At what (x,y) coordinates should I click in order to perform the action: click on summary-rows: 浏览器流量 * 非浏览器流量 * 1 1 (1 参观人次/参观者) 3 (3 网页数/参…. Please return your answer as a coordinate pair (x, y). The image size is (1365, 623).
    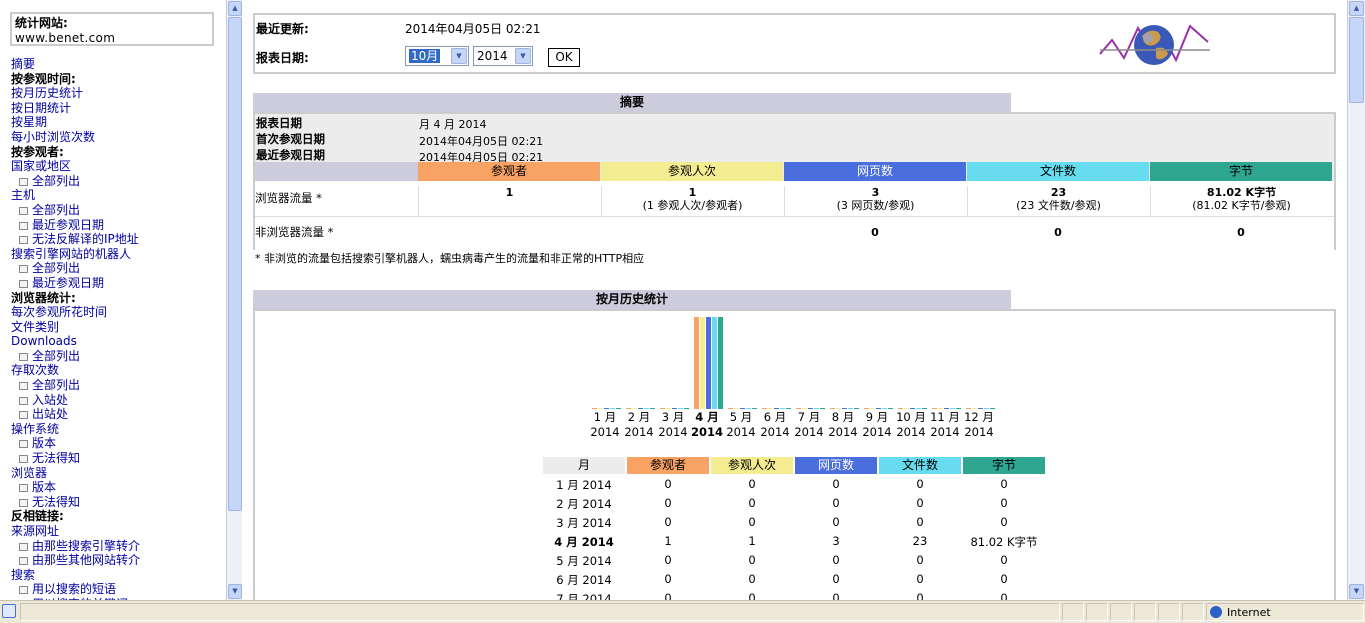
    Looking at the image, I should click on (794, 216).